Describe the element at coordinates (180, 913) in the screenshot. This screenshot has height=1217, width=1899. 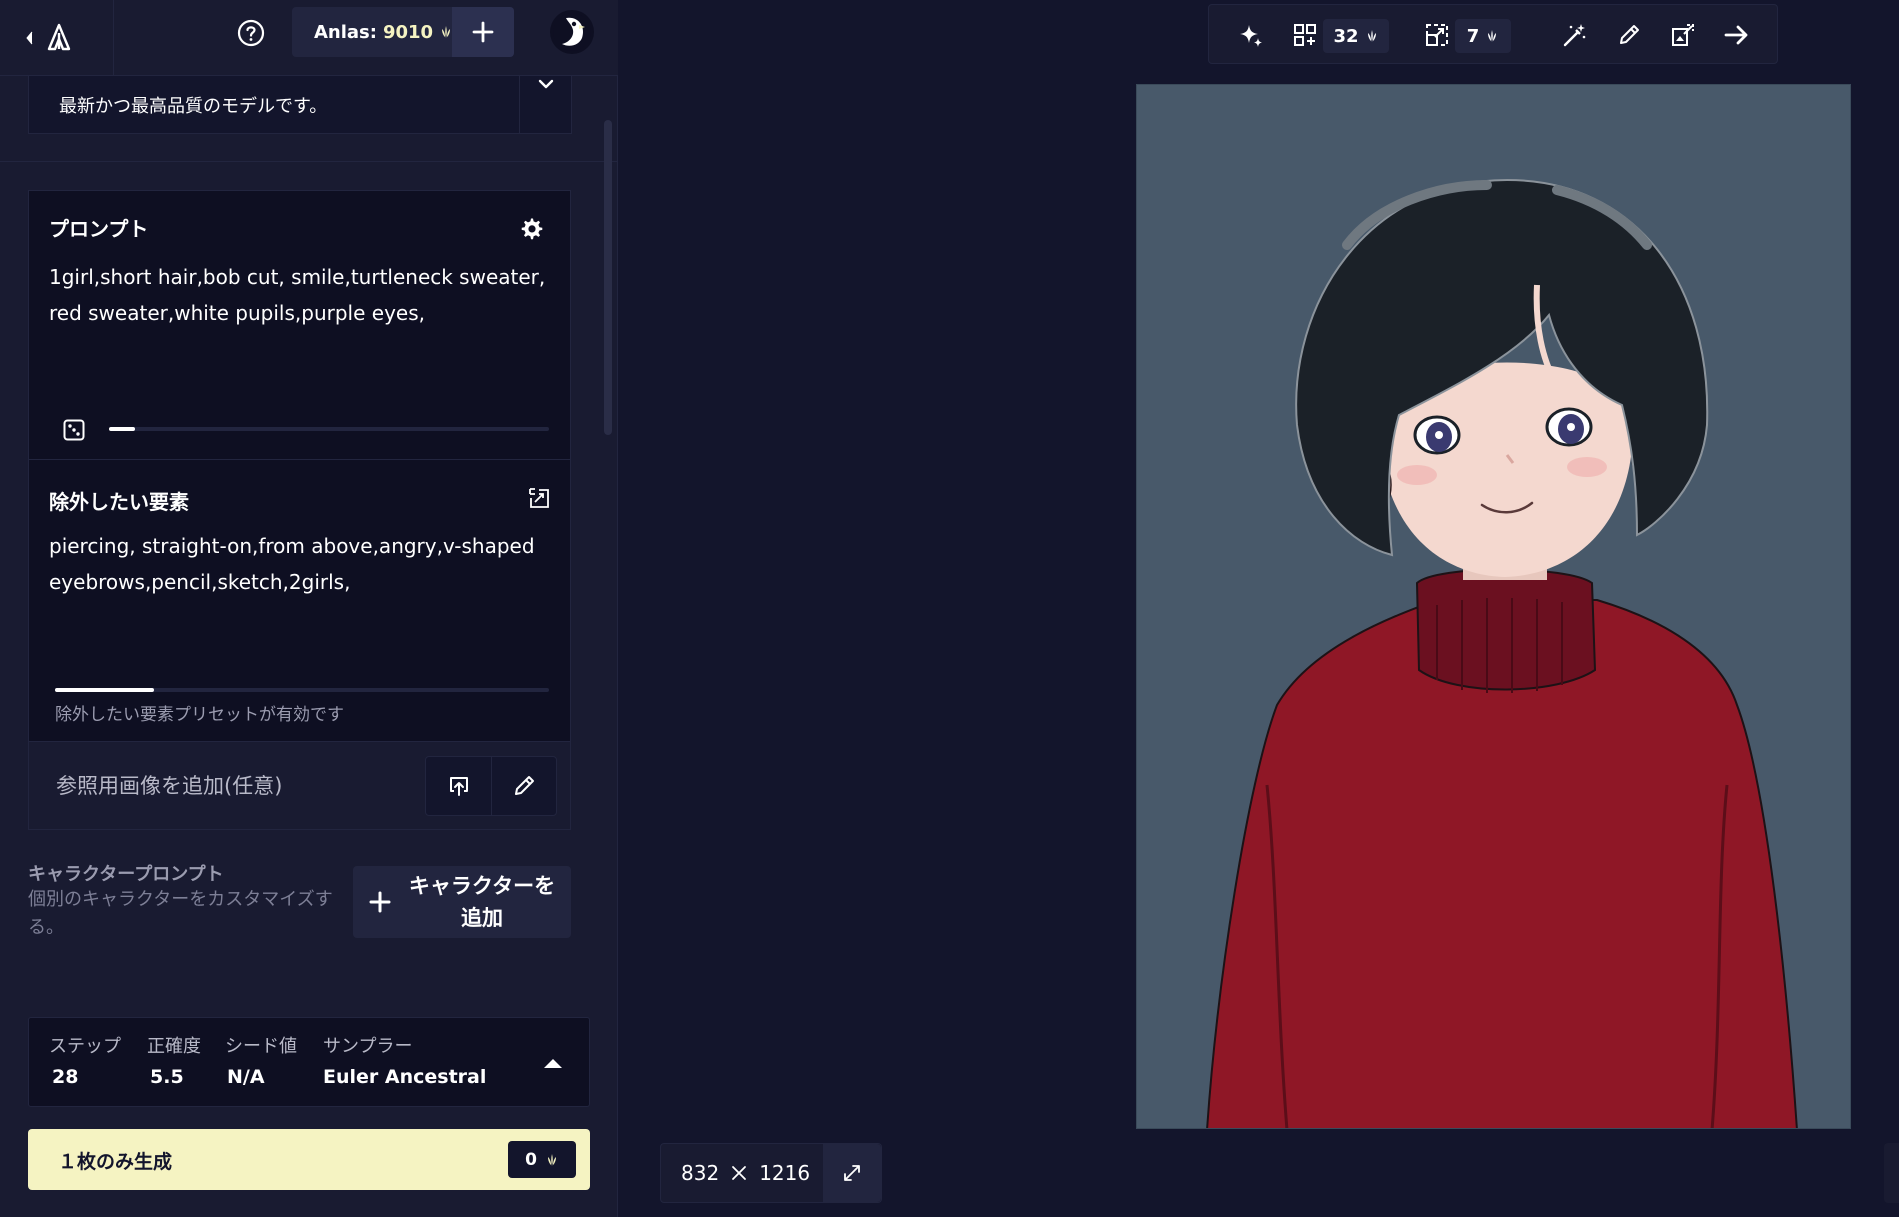
I see `character-prompt-description: 個別のキャラクターをカスタマイズする。` at that location.